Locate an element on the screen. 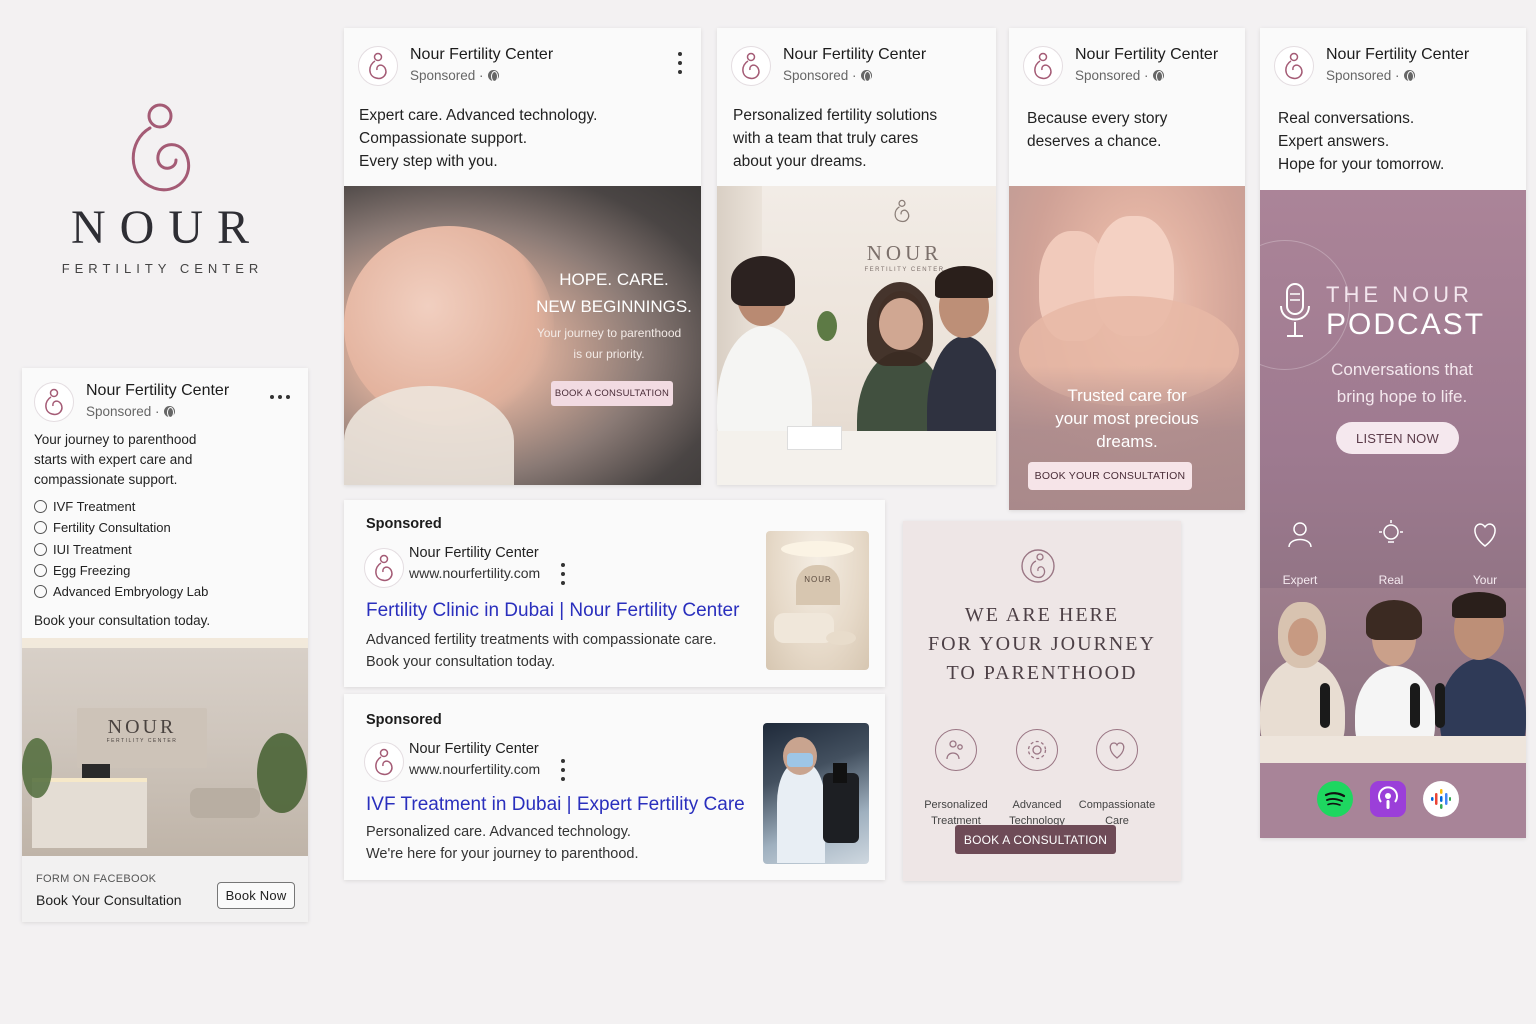 The height and width of the screenshot is (1024, 1536). podcast-guests-image is located at coordinates (1393, 678).